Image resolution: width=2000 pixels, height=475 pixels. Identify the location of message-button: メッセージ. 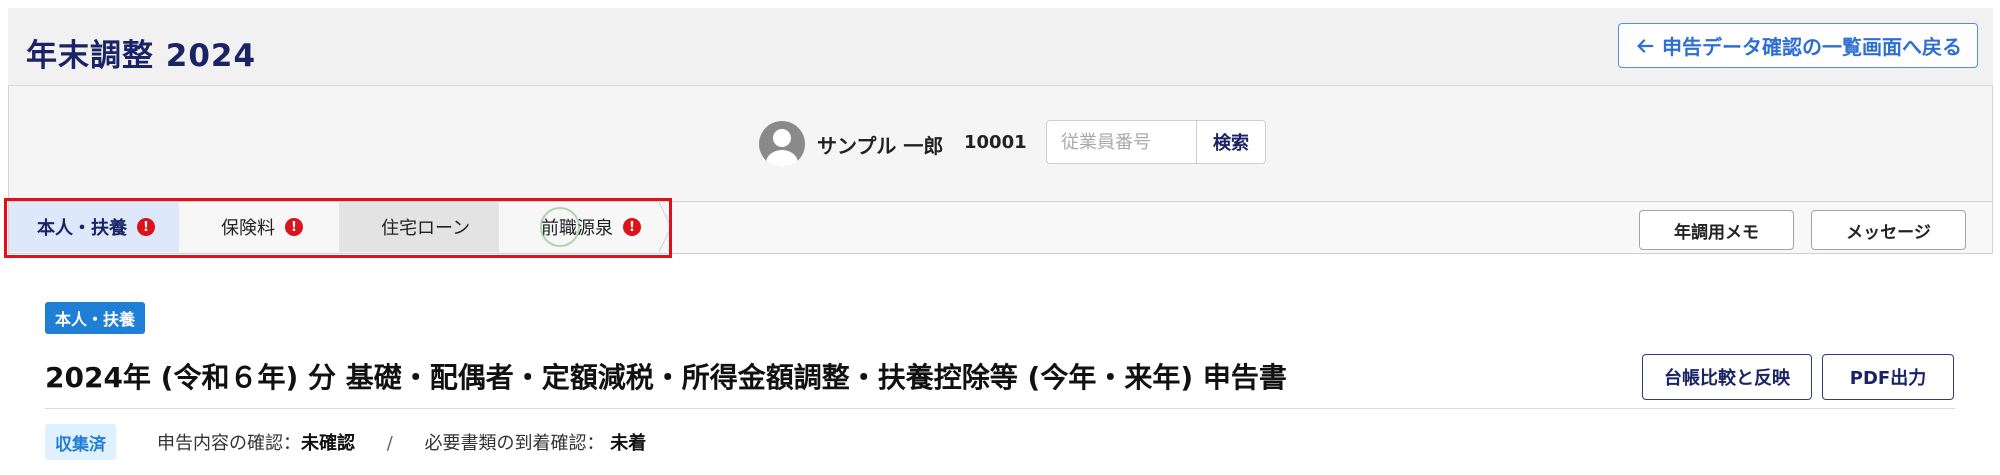
(1888, 230).